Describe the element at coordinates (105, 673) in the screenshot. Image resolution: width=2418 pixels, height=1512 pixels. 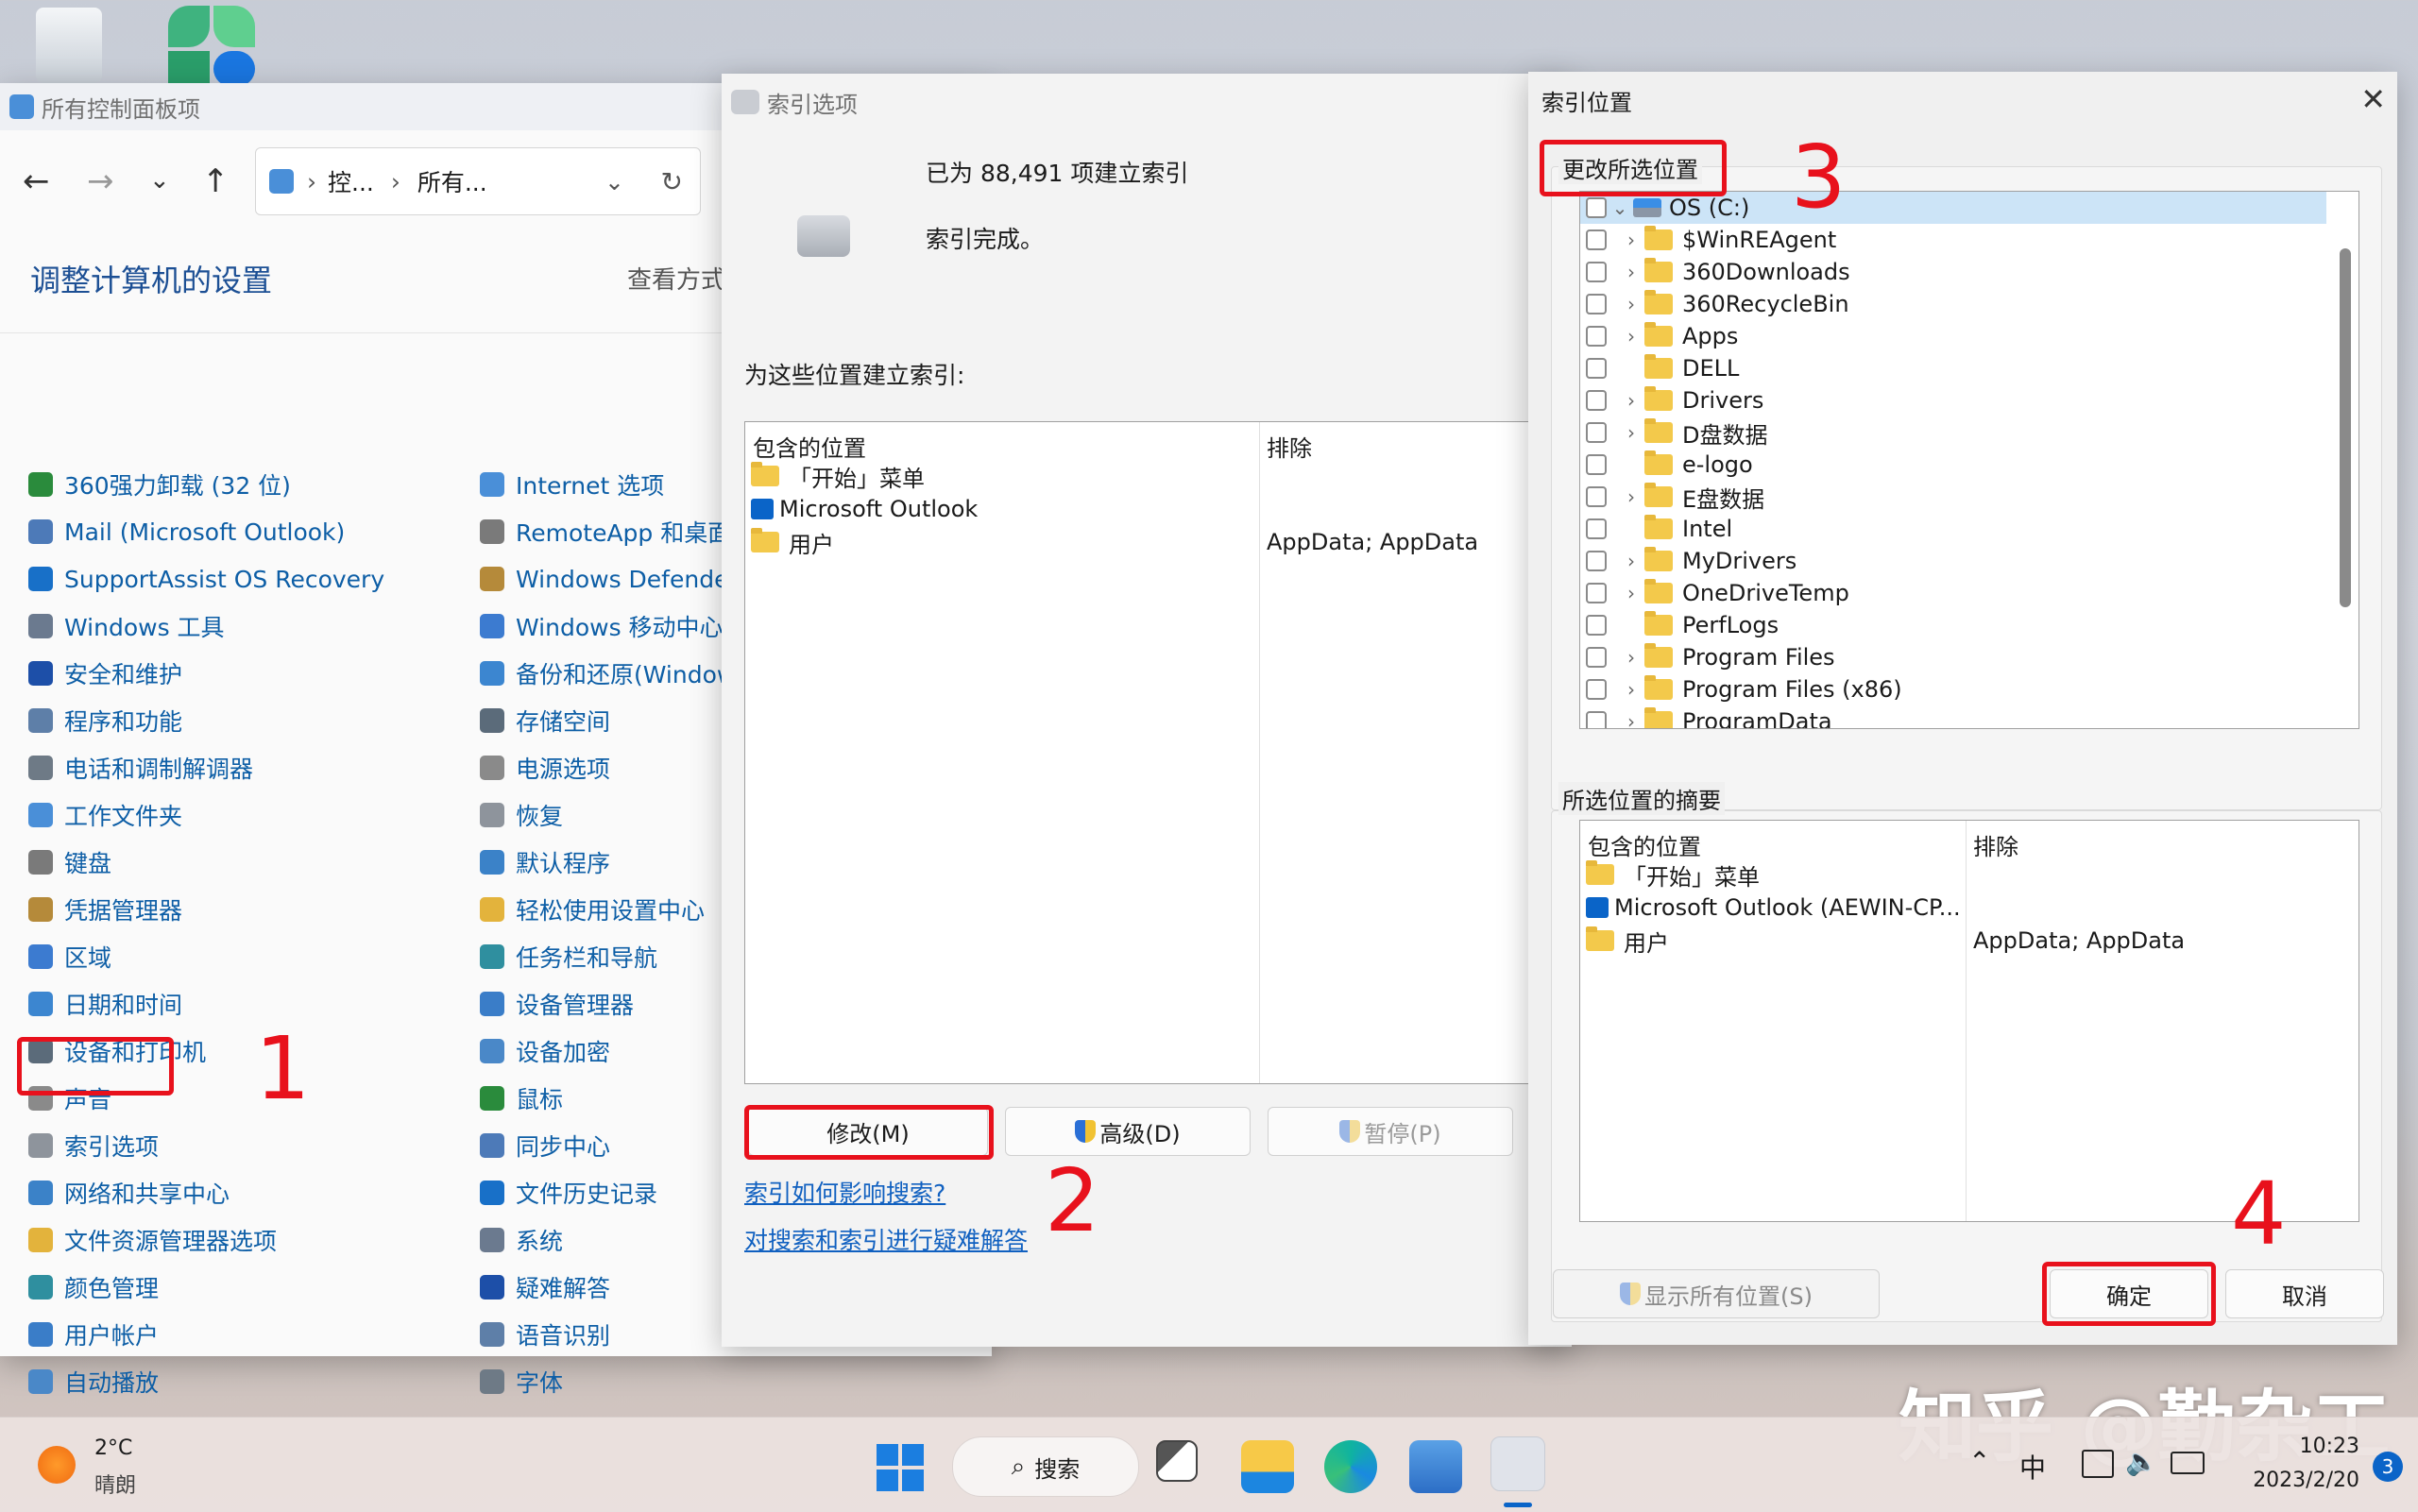
I see `control-panel-item: 安全和维护` at that location.